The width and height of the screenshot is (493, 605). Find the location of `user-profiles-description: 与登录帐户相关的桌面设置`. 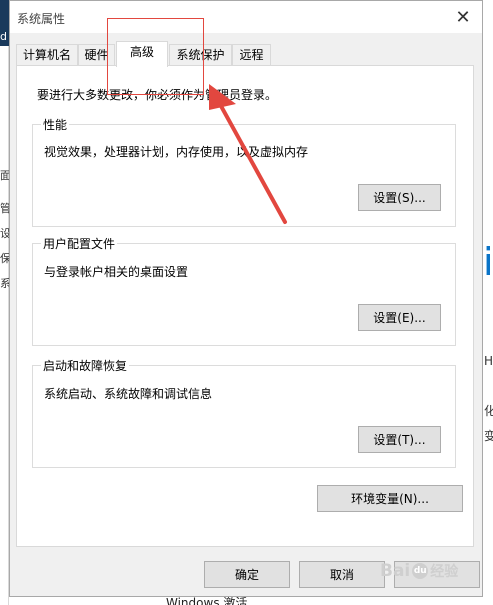

user-profiles-description: 与登录帐户相关的桌面设置 is located at coordinates (116, 272).